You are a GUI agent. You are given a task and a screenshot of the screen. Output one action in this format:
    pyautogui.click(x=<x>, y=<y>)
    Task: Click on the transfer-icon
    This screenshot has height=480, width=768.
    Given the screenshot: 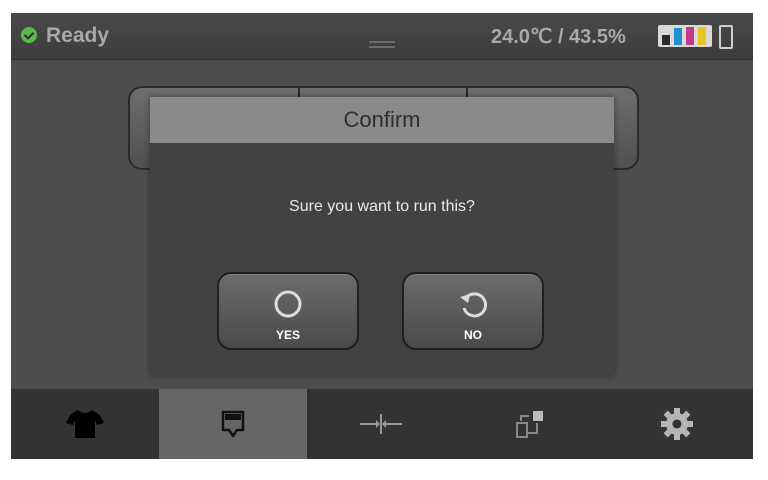 What is the action you would take?
    pyautogui.click(x=529, y=424)
    